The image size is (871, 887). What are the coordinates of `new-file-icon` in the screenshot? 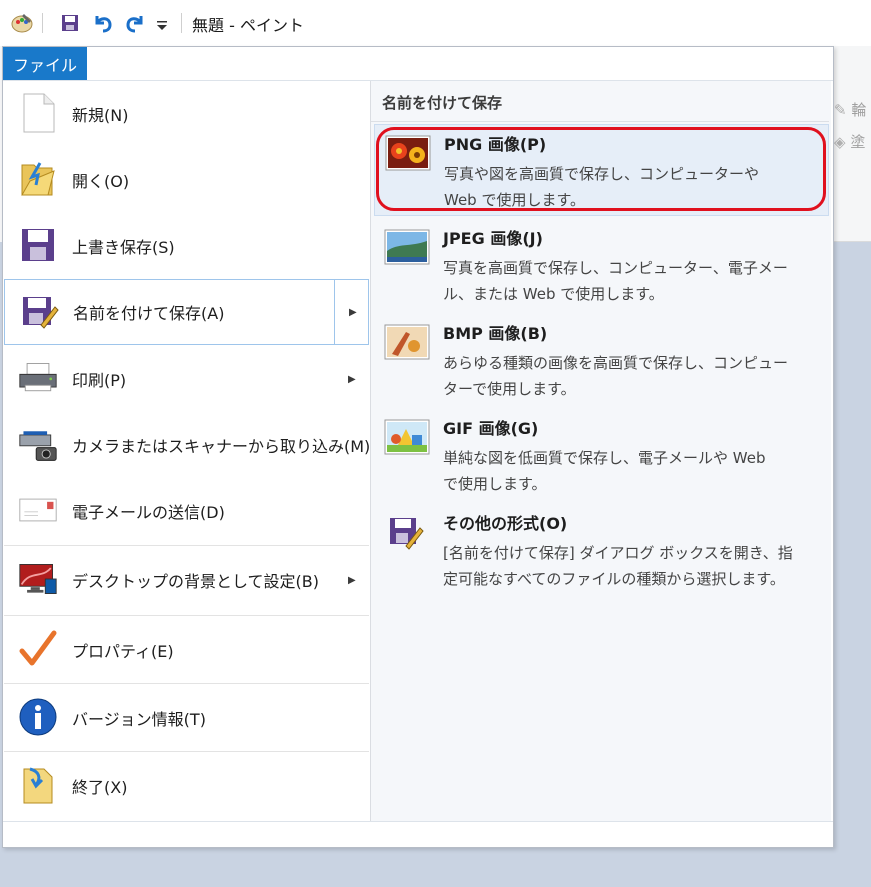 It's located at (39, 113).